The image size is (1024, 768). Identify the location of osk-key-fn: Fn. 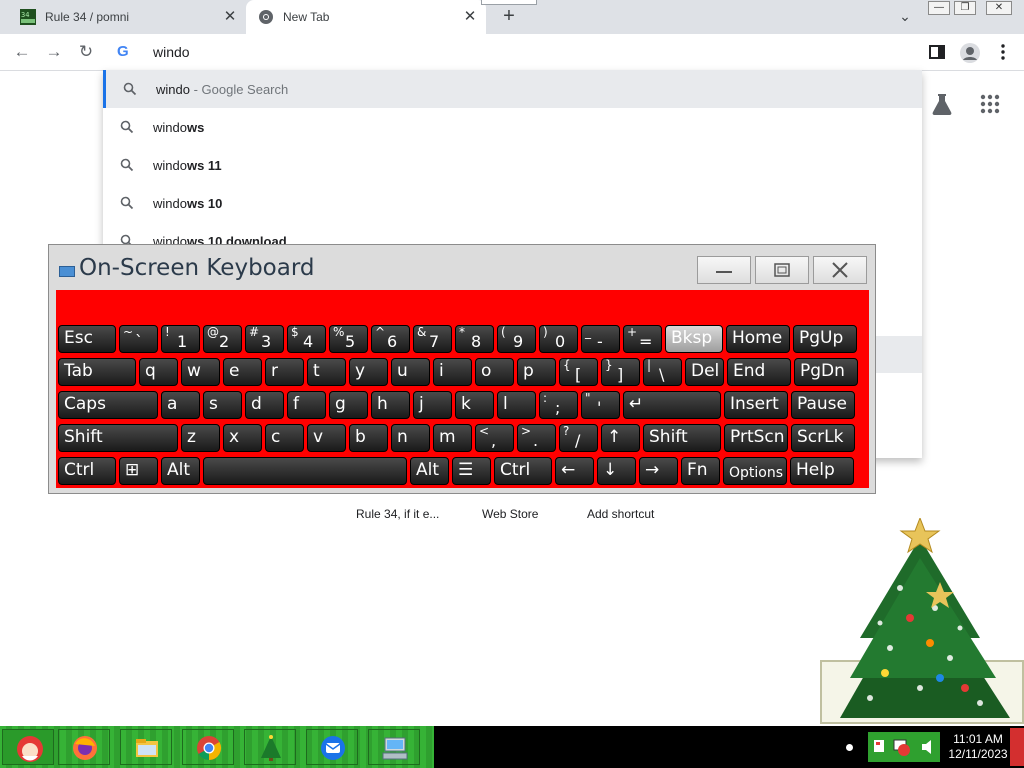
(700, 471).